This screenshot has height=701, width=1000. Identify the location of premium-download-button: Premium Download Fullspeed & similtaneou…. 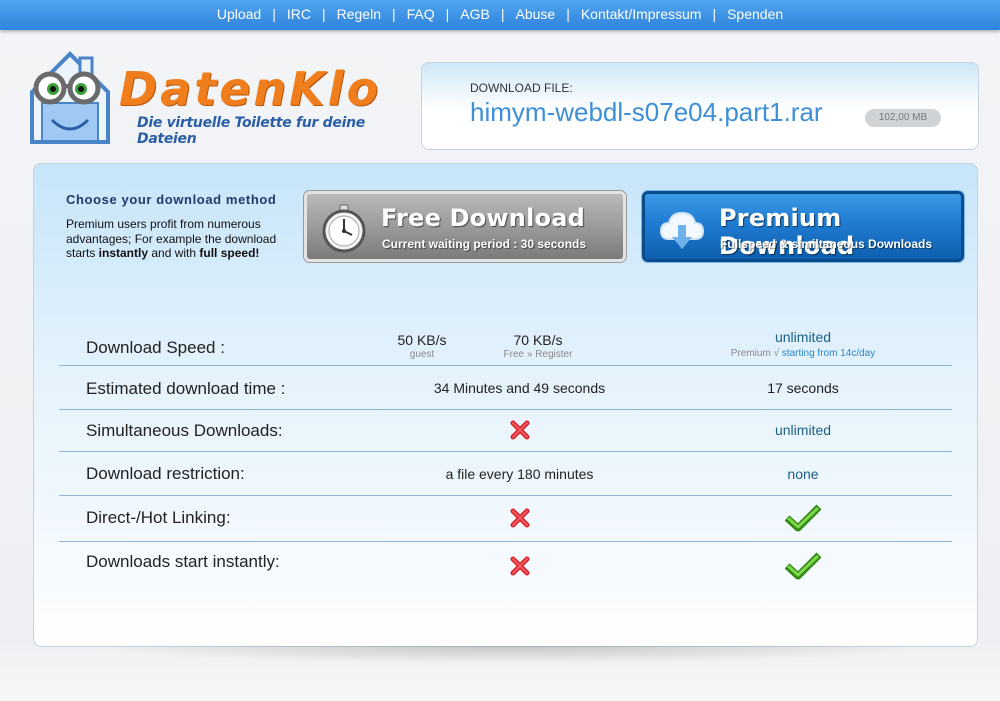
(803, 226).